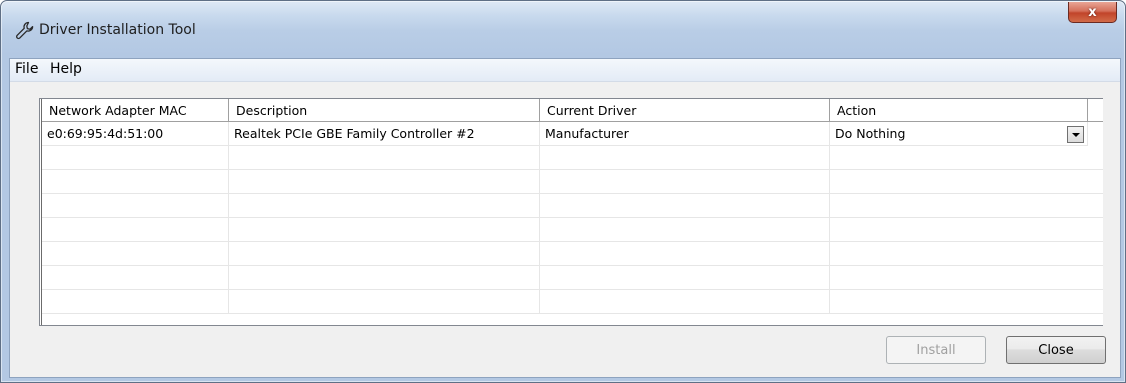 The height and width of the screenshot is (383, 1126). Describe the element at coordinates (384, 134) in the screenshot. I see `cell-description: Realtek PCIe GBE Family Controller #2` at that location.